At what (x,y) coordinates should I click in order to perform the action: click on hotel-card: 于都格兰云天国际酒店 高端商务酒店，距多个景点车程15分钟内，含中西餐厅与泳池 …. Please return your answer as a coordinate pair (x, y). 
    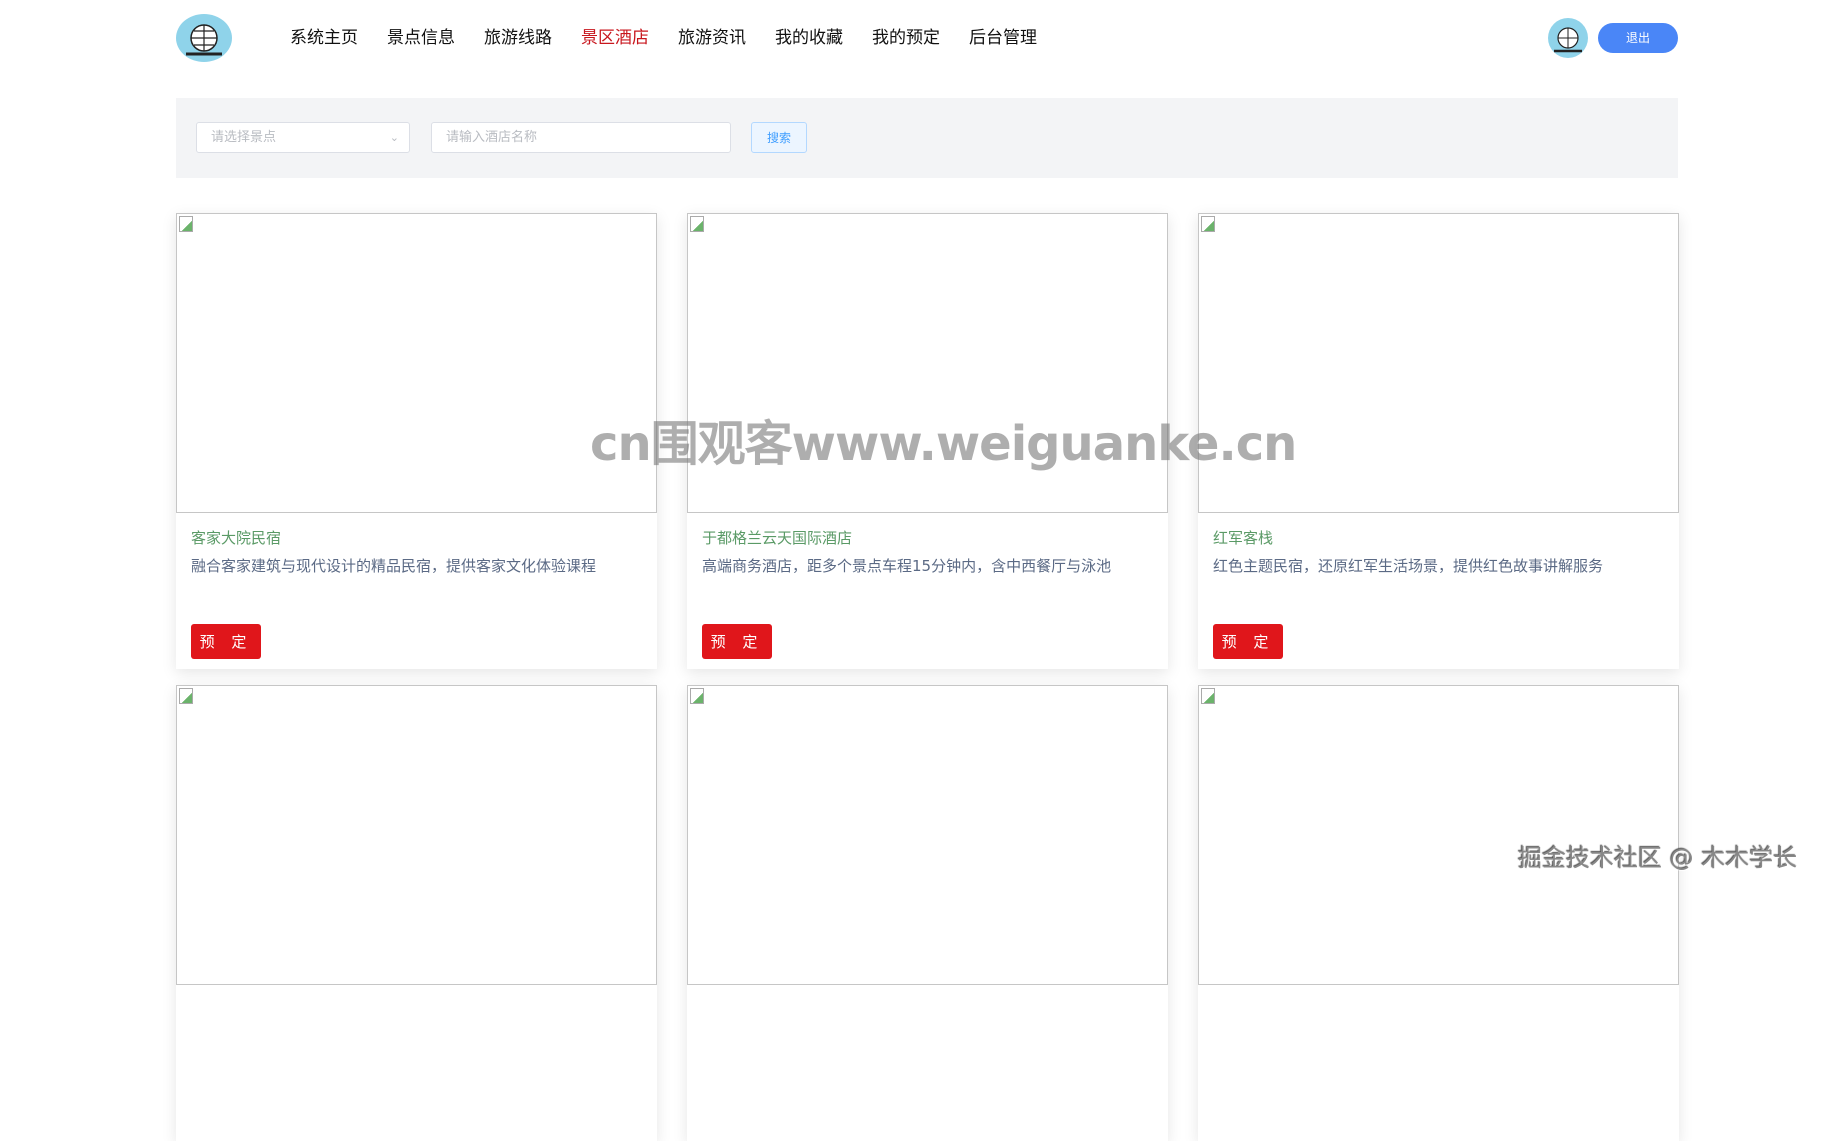
    Looking at the image, I should click on (927, 441).